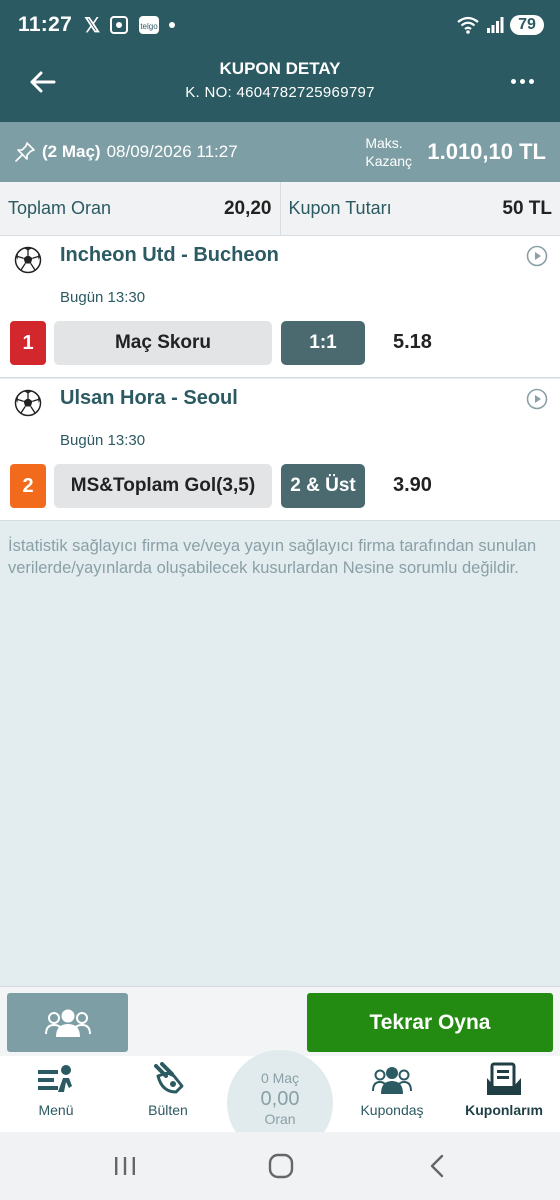 This screenshot has height=1200, width=560. I want to click on max-win-label: Maks. Kazanç, so click(393, 152).